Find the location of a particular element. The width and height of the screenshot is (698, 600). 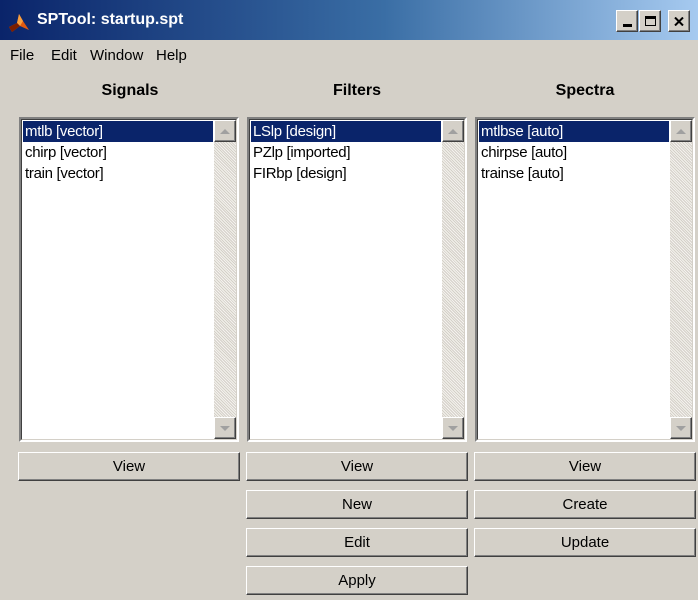

filters-title: Filters is located at coordinates (356, 90).